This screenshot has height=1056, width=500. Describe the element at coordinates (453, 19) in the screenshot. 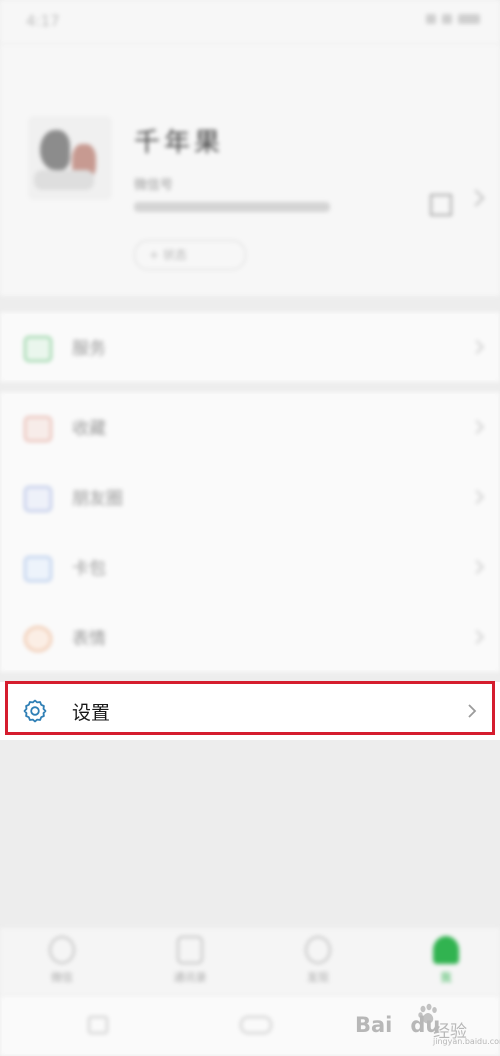

I see `status-icons` at that location.